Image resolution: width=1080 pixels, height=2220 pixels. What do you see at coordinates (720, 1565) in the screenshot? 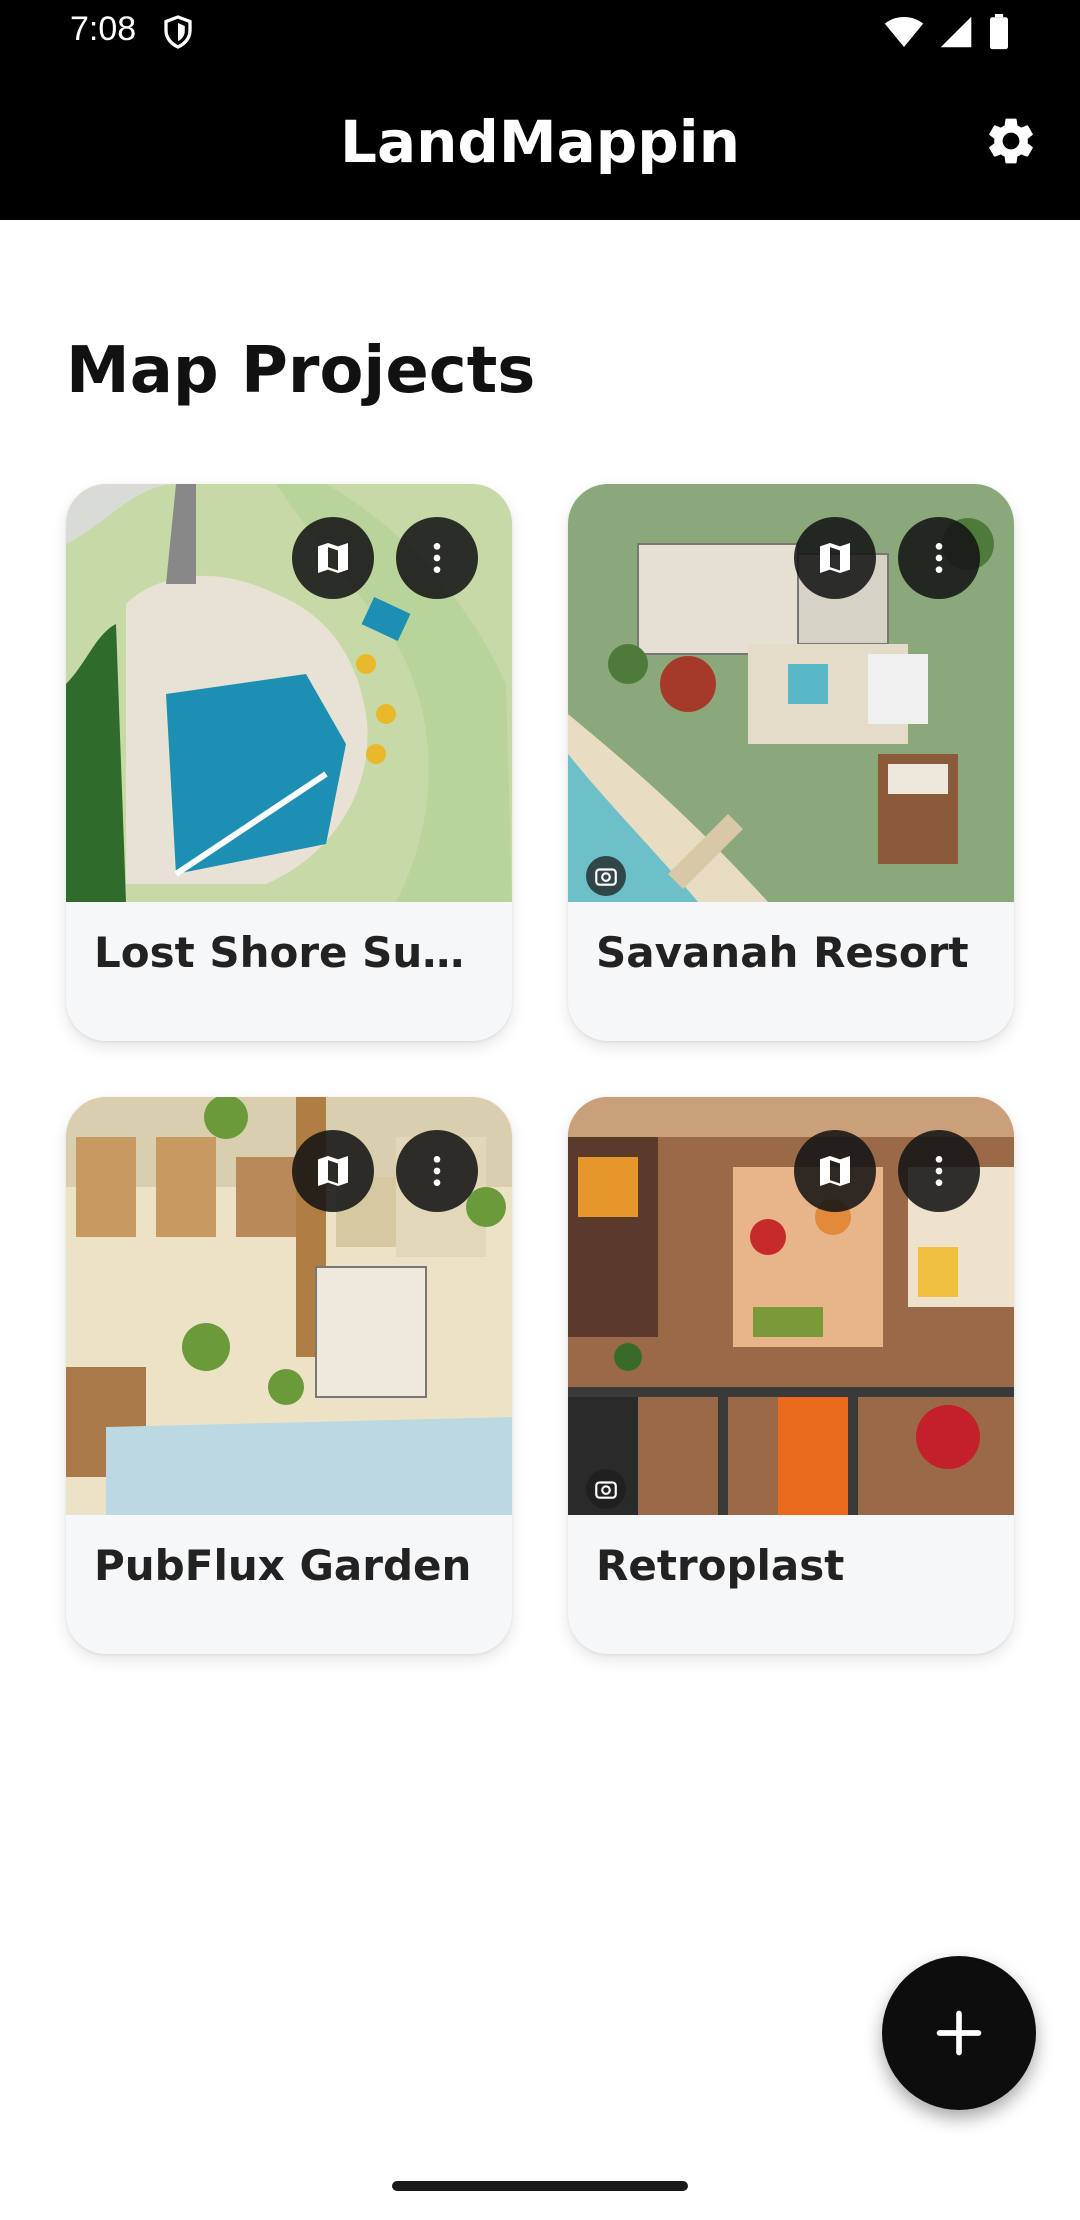
I see `project-name: Retroplast` at bounding box center [720, 1565].